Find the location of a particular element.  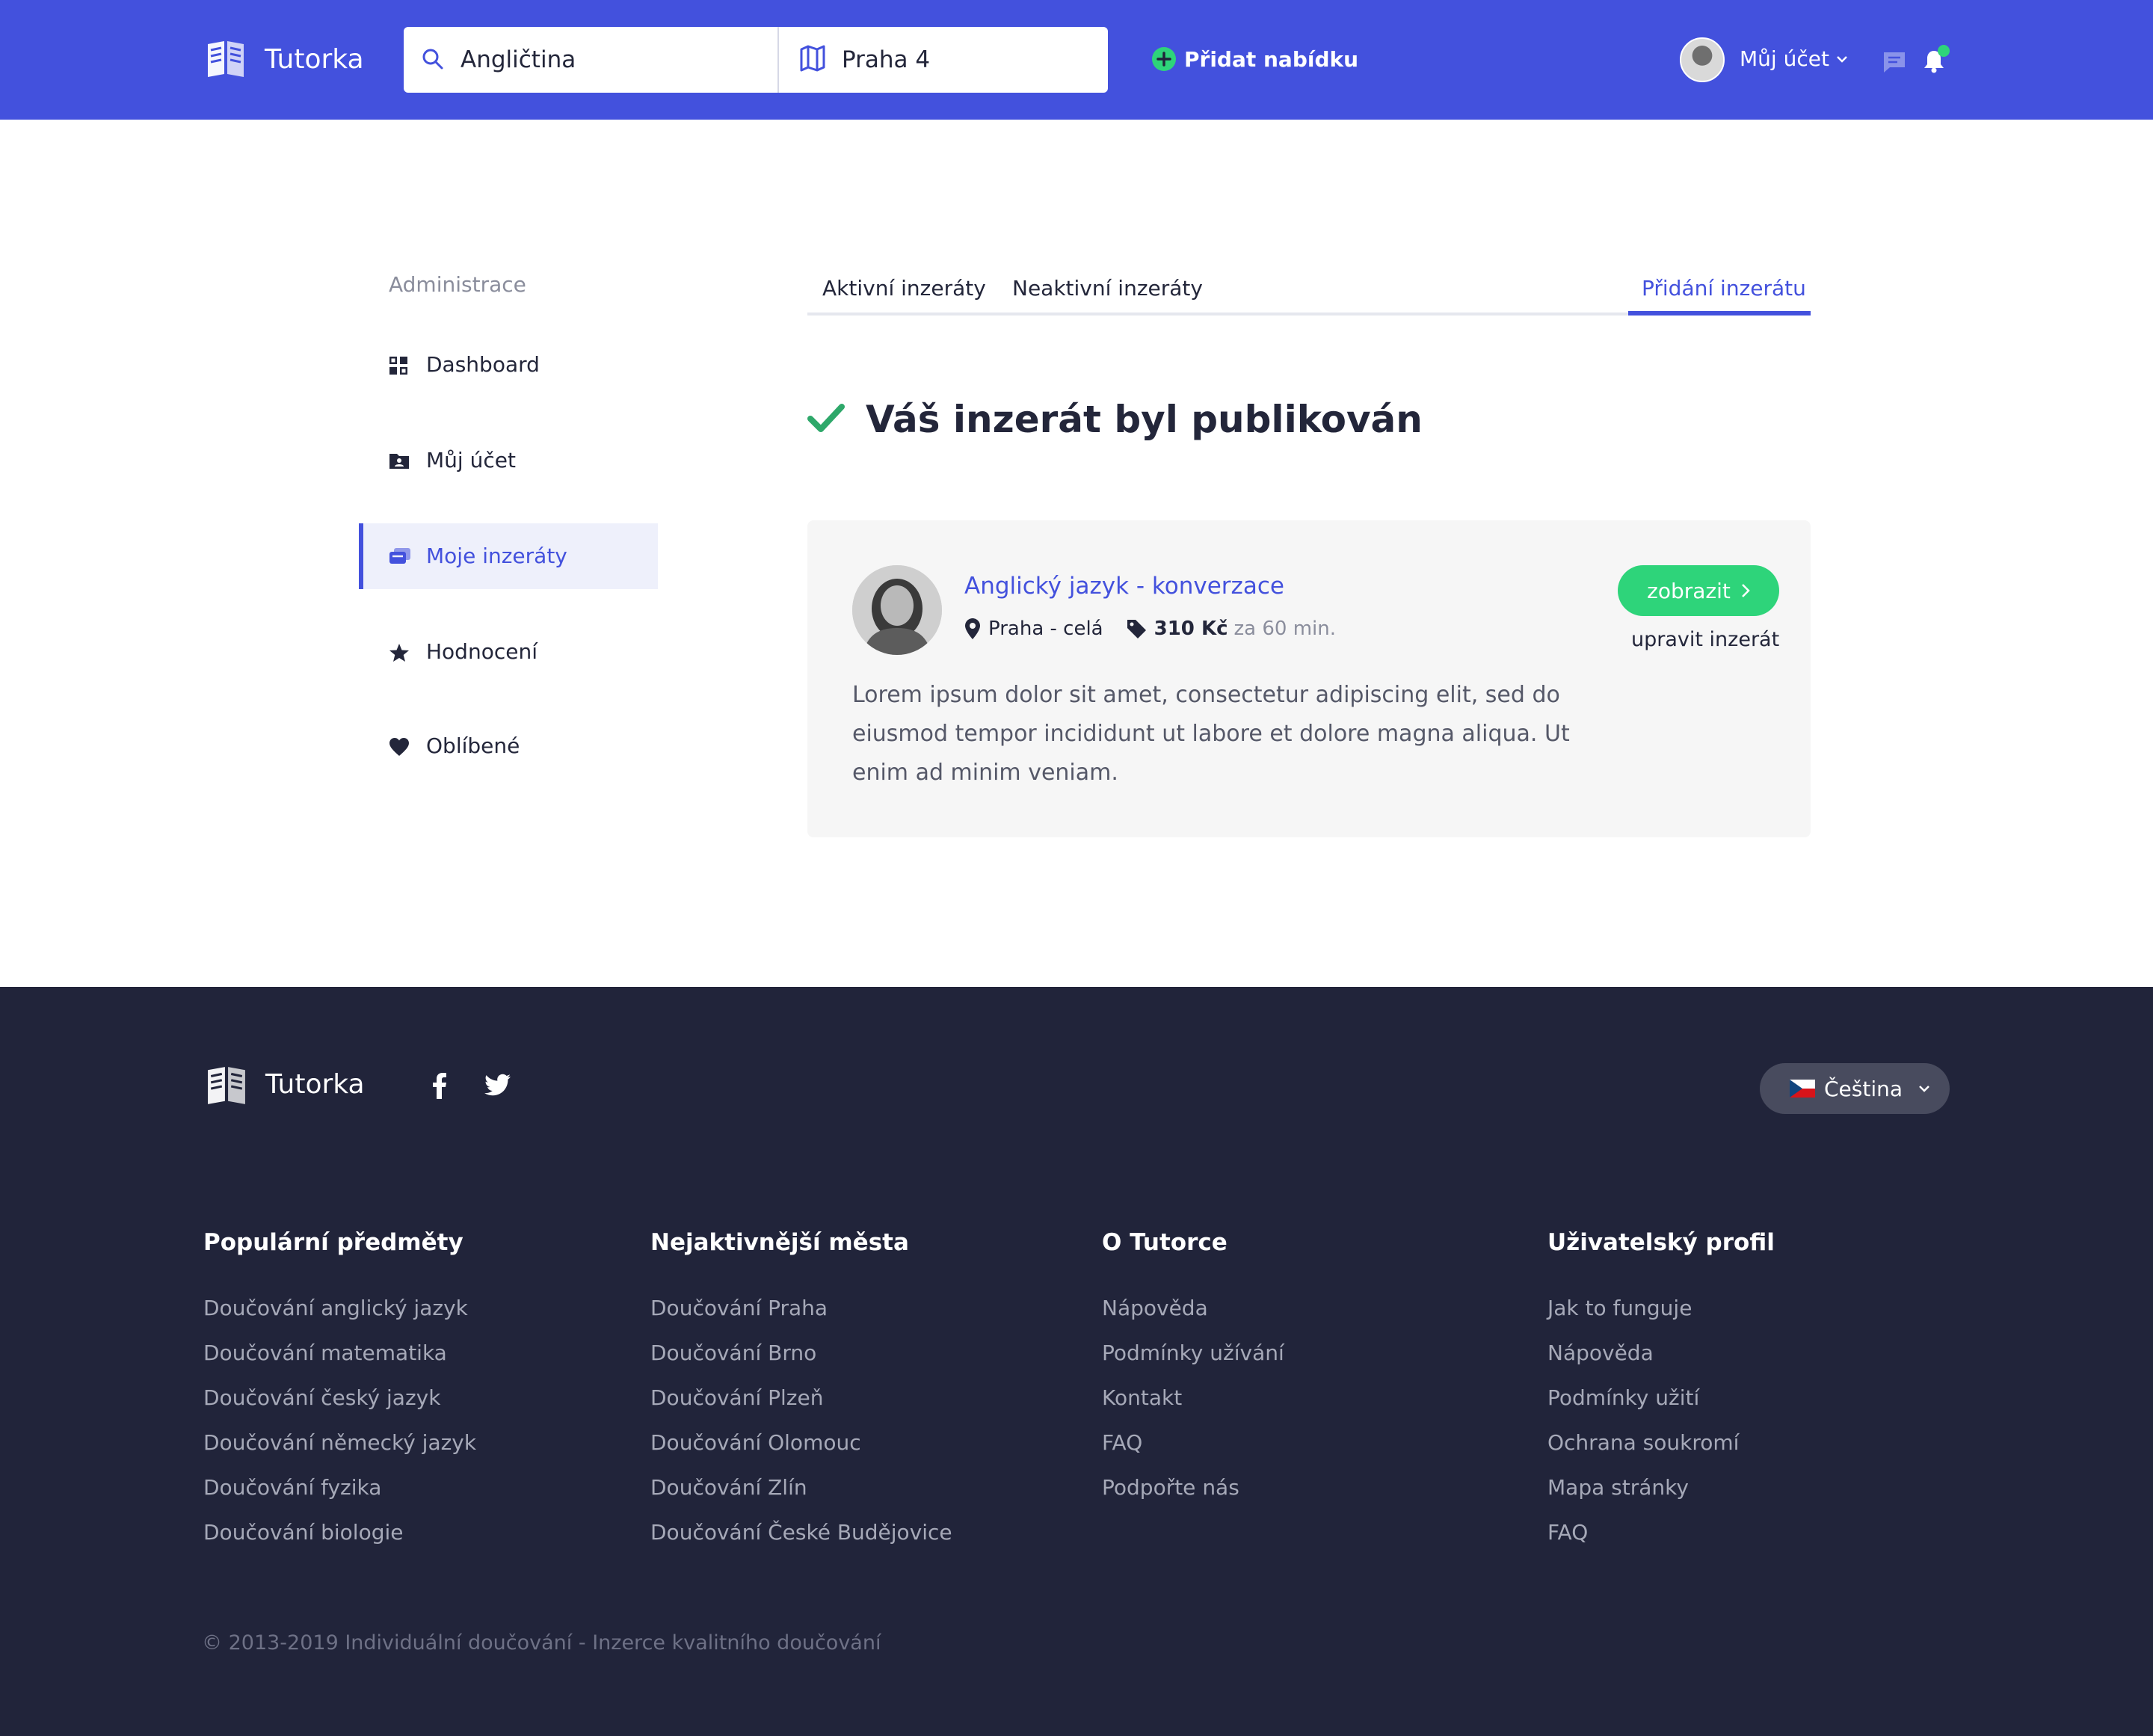

sidebar-item-ratings: Hodnocení is located at coordinates (508, 652).